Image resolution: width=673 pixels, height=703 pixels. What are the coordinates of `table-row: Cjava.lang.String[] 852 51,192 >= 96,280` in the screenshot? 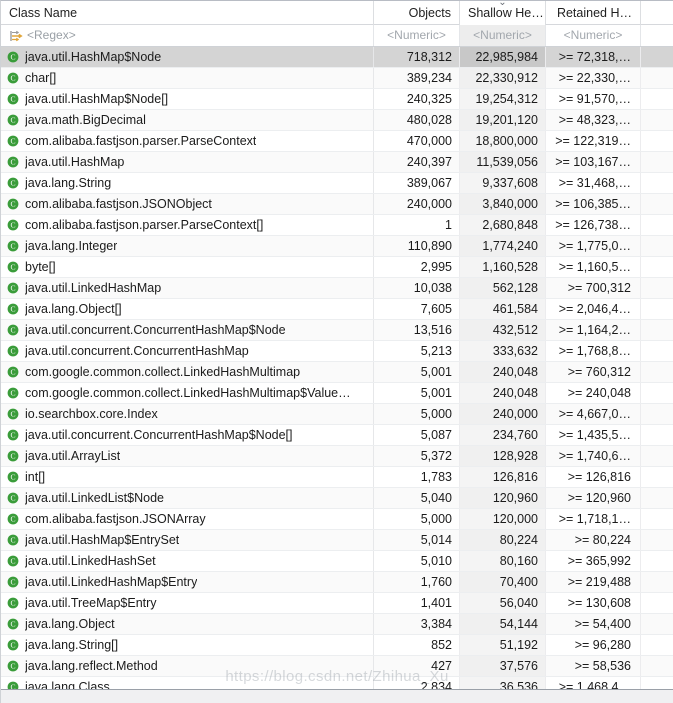 It's located at (337, 645).